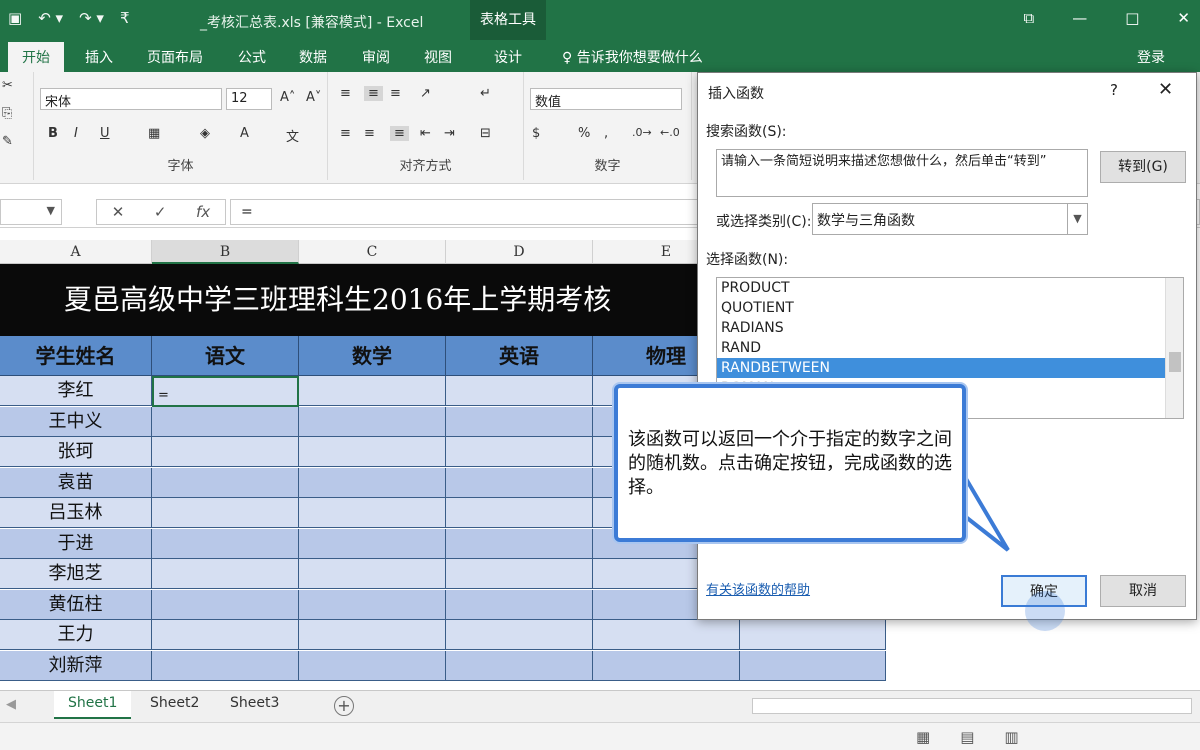 The height and width of the screenshot is (750, 1200). What do you see at coordinates (344, 706) in the screenshot?
I see `add-sheet-button: +` at bounding box center [344, 706].